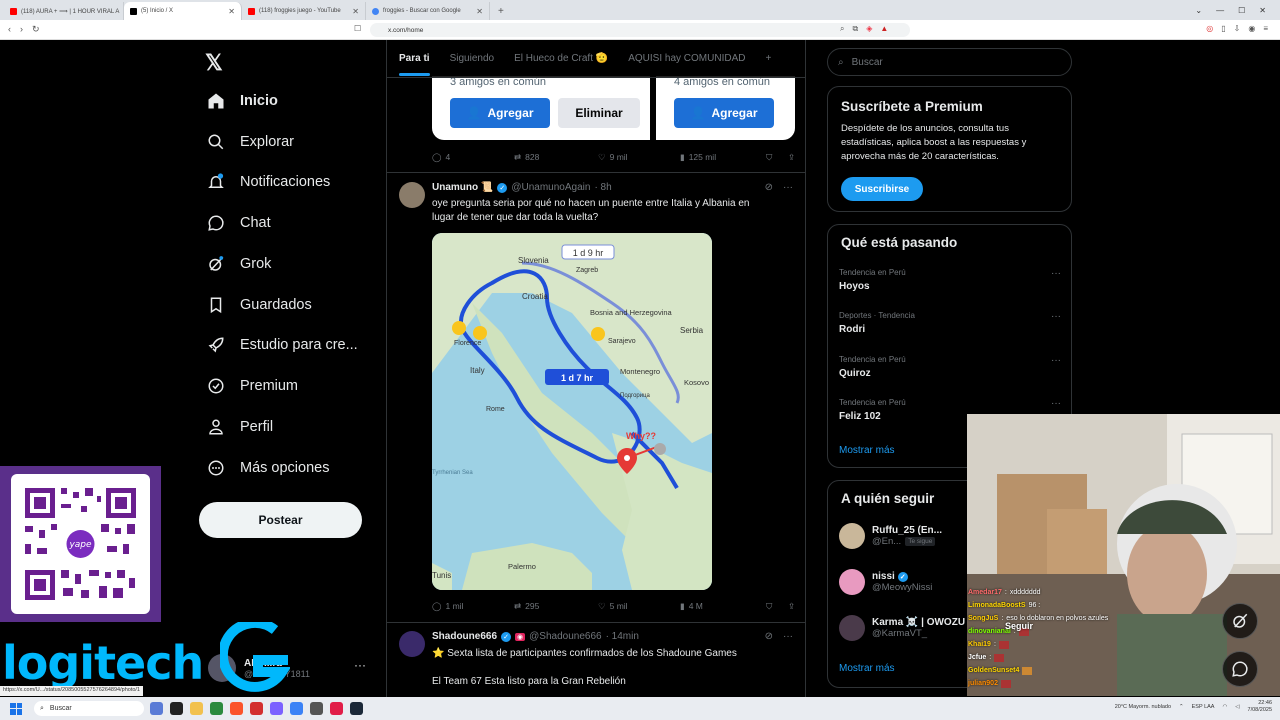  What do you see at coordinates (501, 11) in the screenshot?
I see `new-tab-button: +` at bounding box center [501, 11].